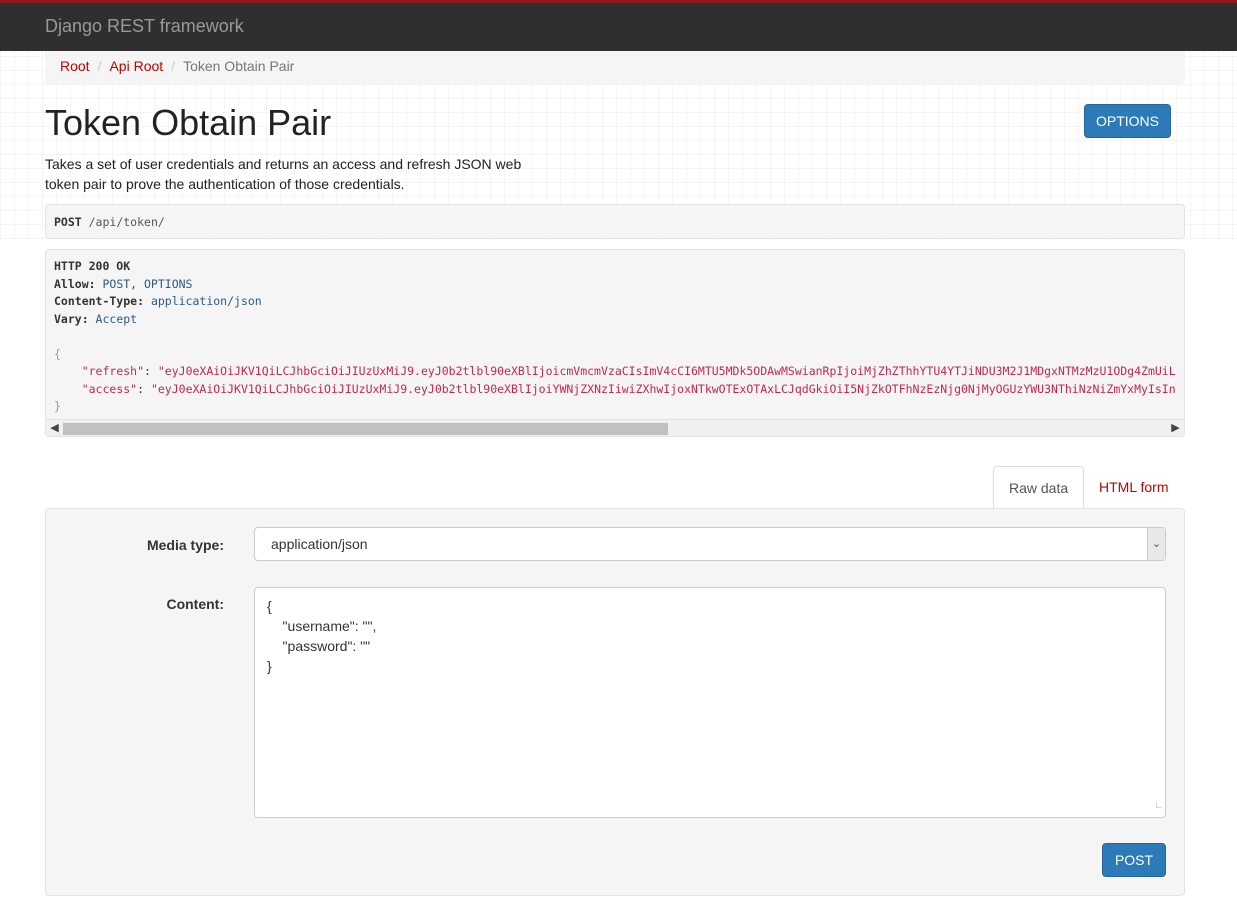  Describe the element at coordinates (319, 544) in the screenshot. I see `media-type-value: application/json` at that location.